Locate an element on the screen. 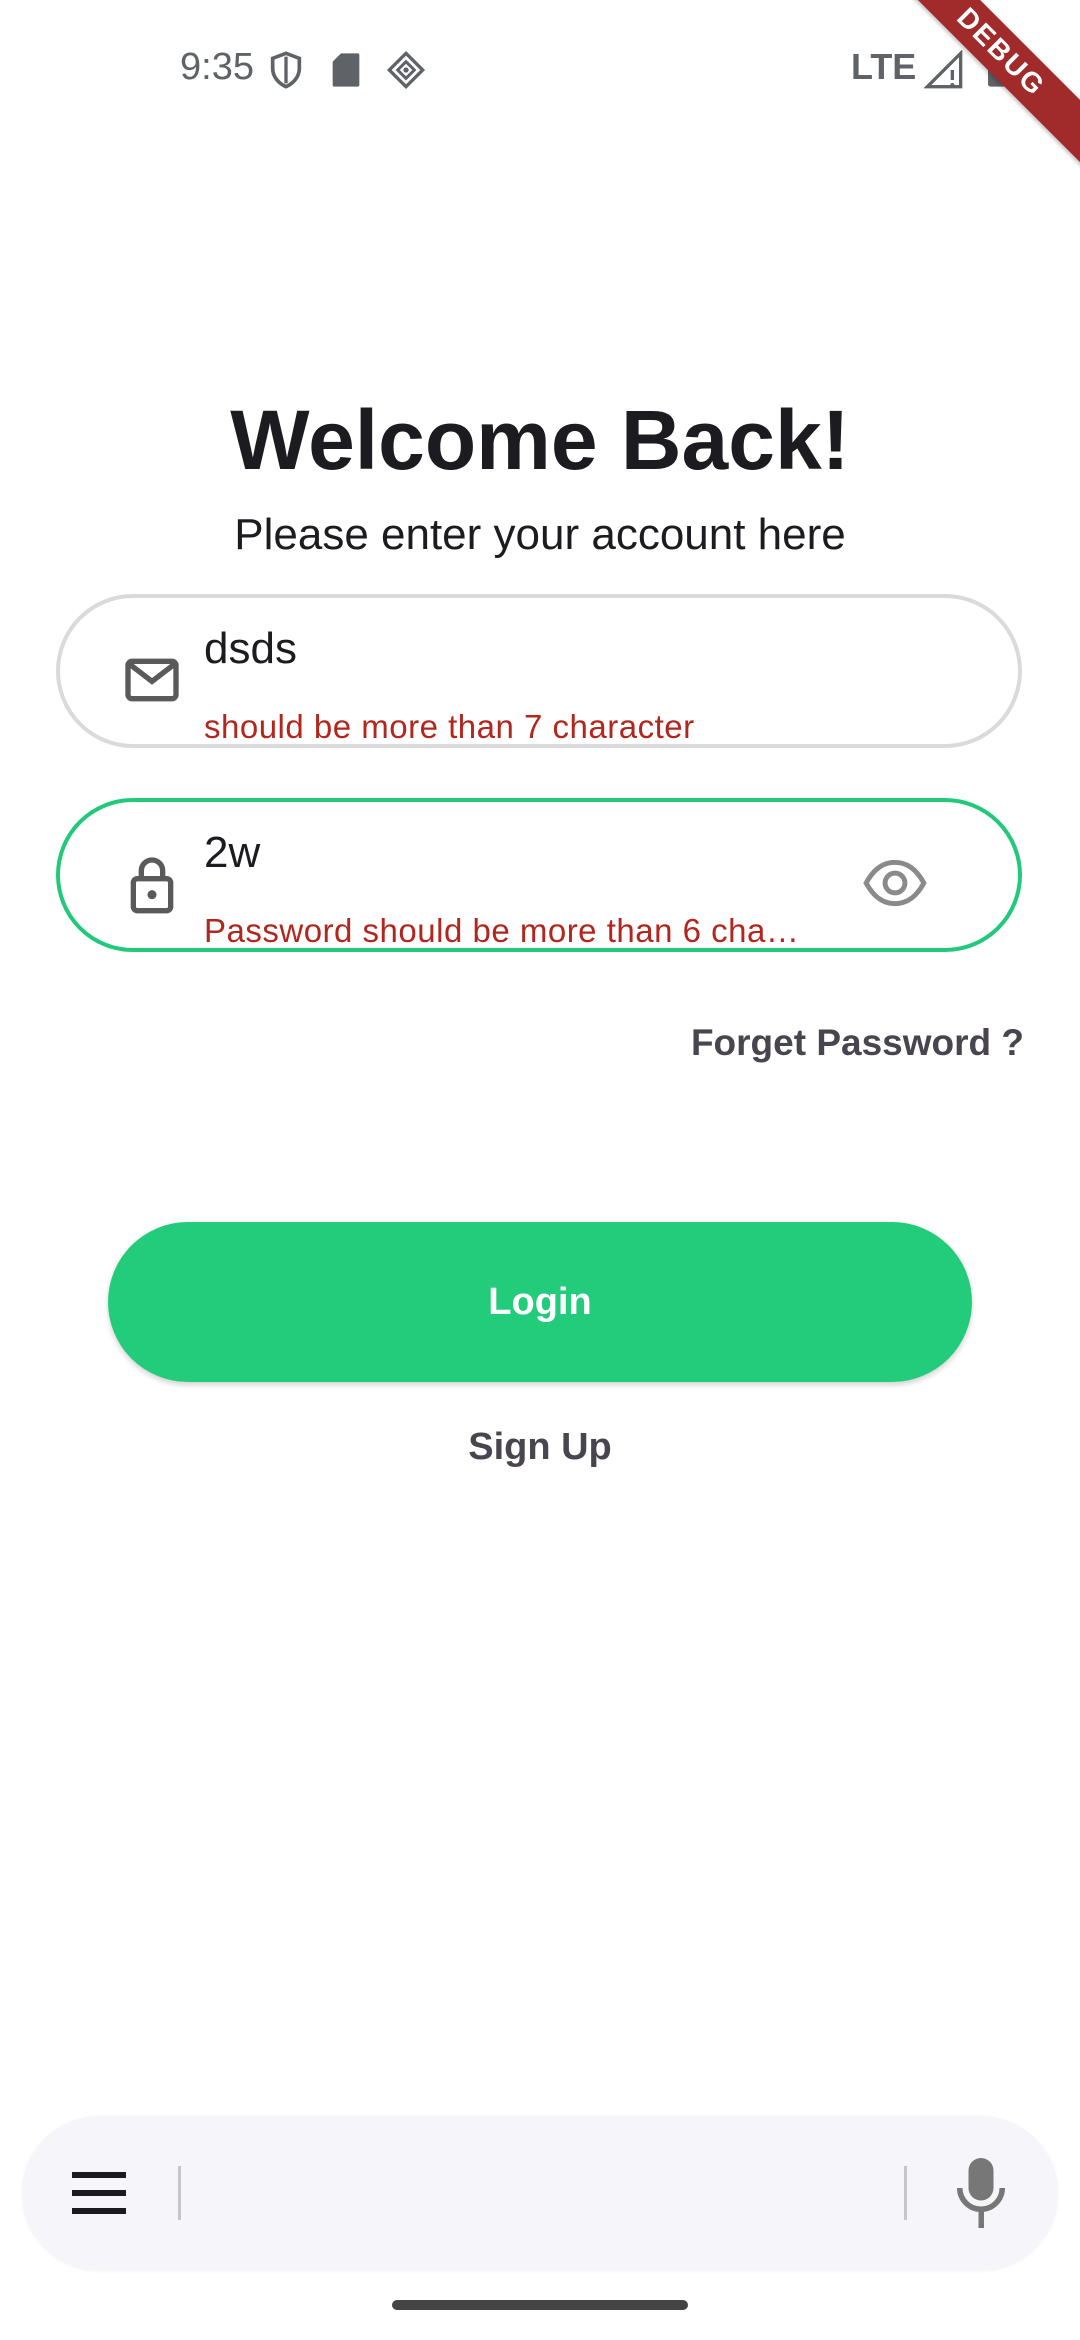  page-title: Welcome Back! is located at coordinates (540, 440).